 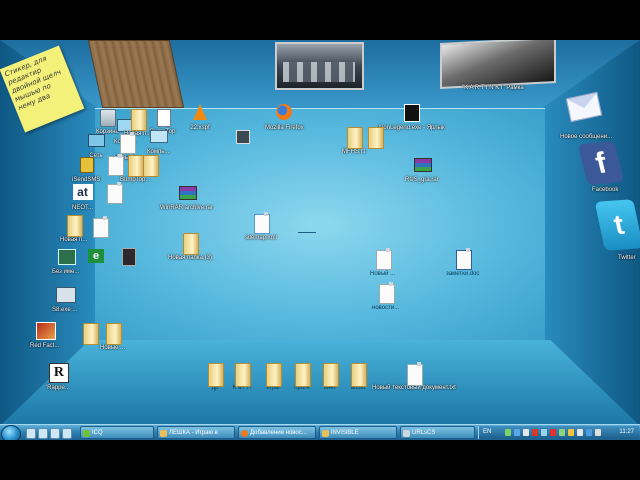 I want to click on firefox-icon, so click(x=244, y=433).